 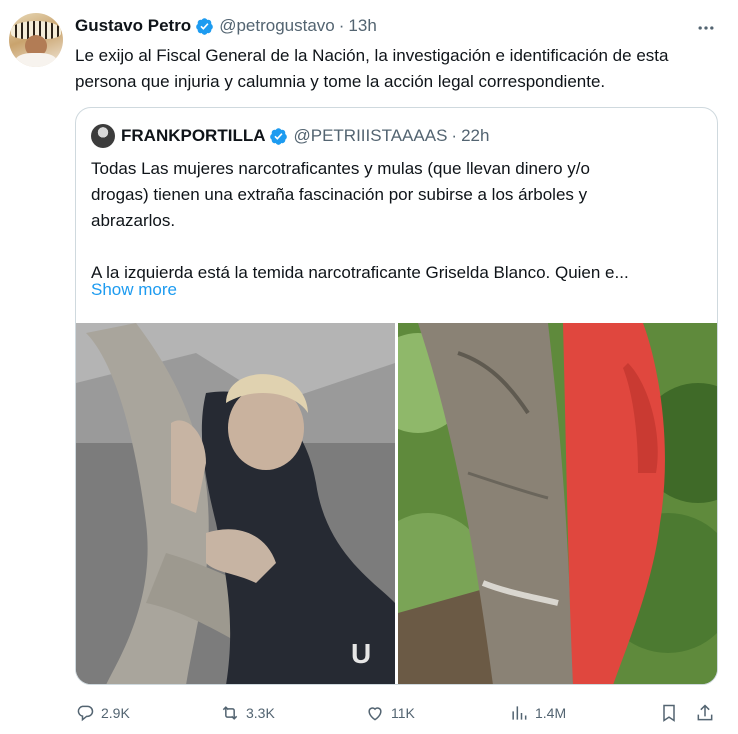 What do you see at coordinates (370, 135) in the screenshot?
I see `quoted-author-handle: @PETRIIISTAAAAS` at bounding box center [370, 135].